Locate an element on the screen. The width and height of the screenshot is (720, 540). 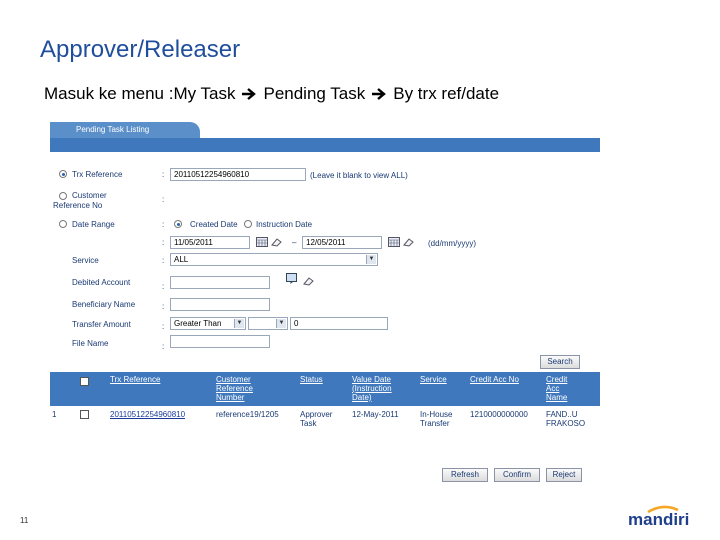
credit-acc-no-cell: 1210000000000 is located at coordinates (499, 414).